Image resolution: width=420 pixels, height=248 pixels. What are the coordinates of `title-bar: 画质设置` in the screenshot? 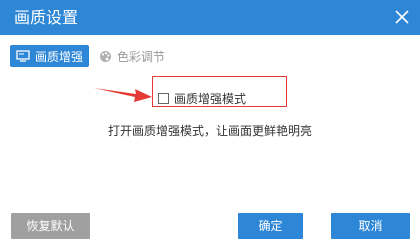 It's located at (210, 17).